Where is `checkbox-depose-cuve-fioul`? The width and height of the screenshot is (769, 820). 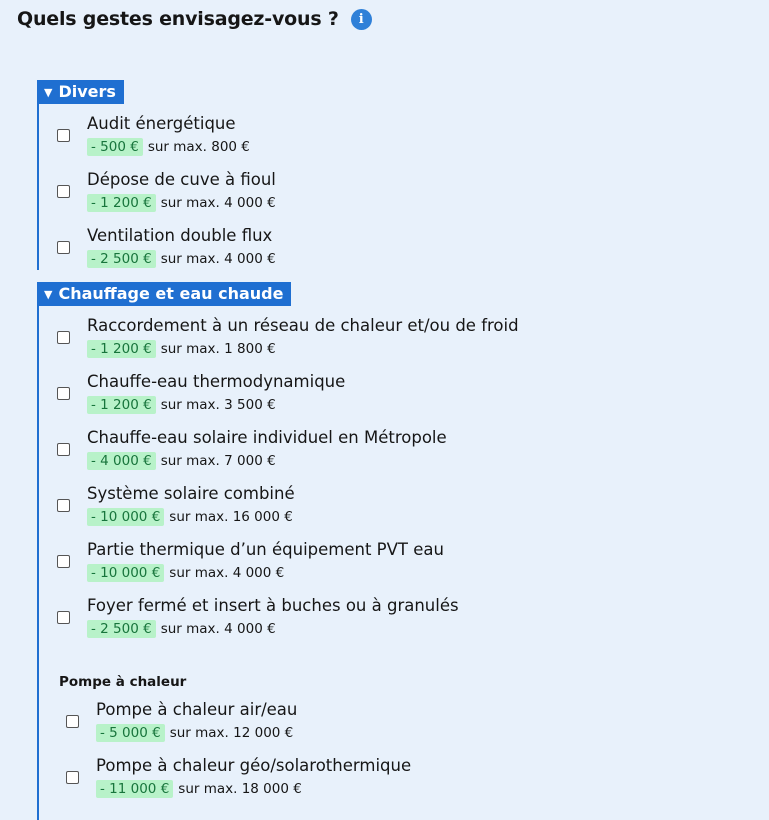 checkbox-depose-cuve-fioul is located at coordinates (63, 191).